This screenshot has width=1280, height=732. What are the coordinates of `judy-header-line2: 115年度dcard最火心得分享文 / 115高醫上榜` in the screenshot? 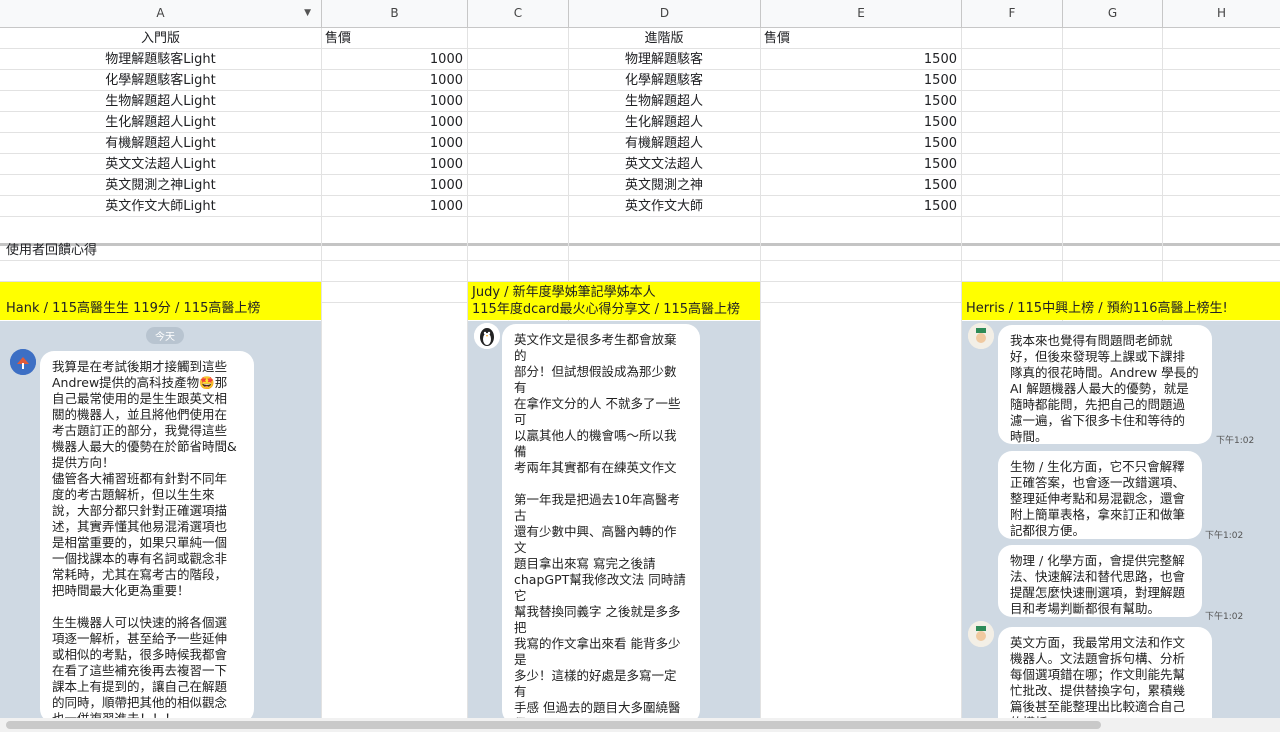 It's located at (606, 309).